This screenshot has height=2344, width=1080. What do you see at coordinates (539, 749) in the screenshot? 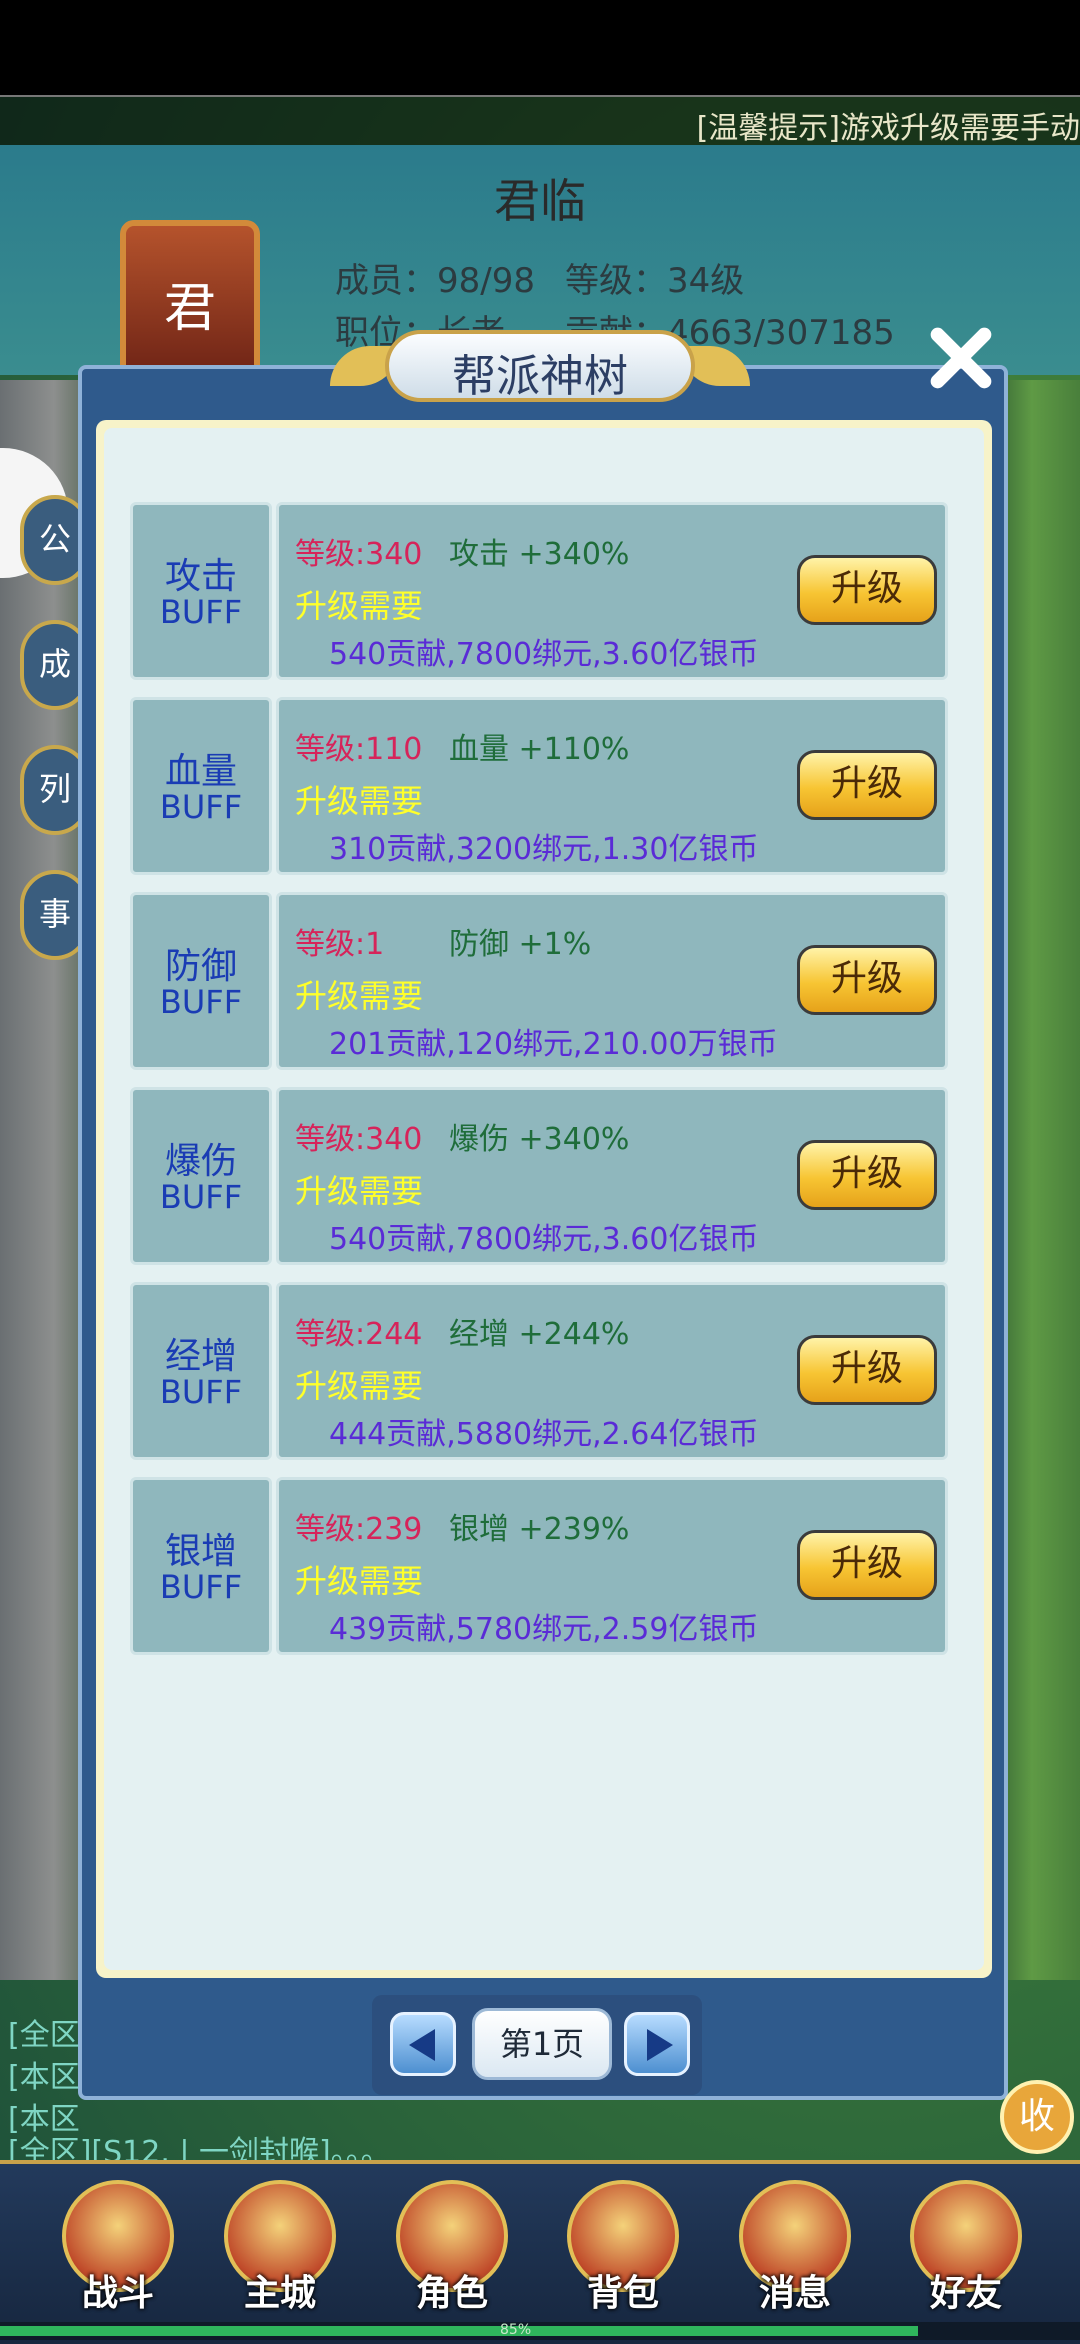
I see `buff-effect: 血量 +110%` at bounding box center [539, 749].